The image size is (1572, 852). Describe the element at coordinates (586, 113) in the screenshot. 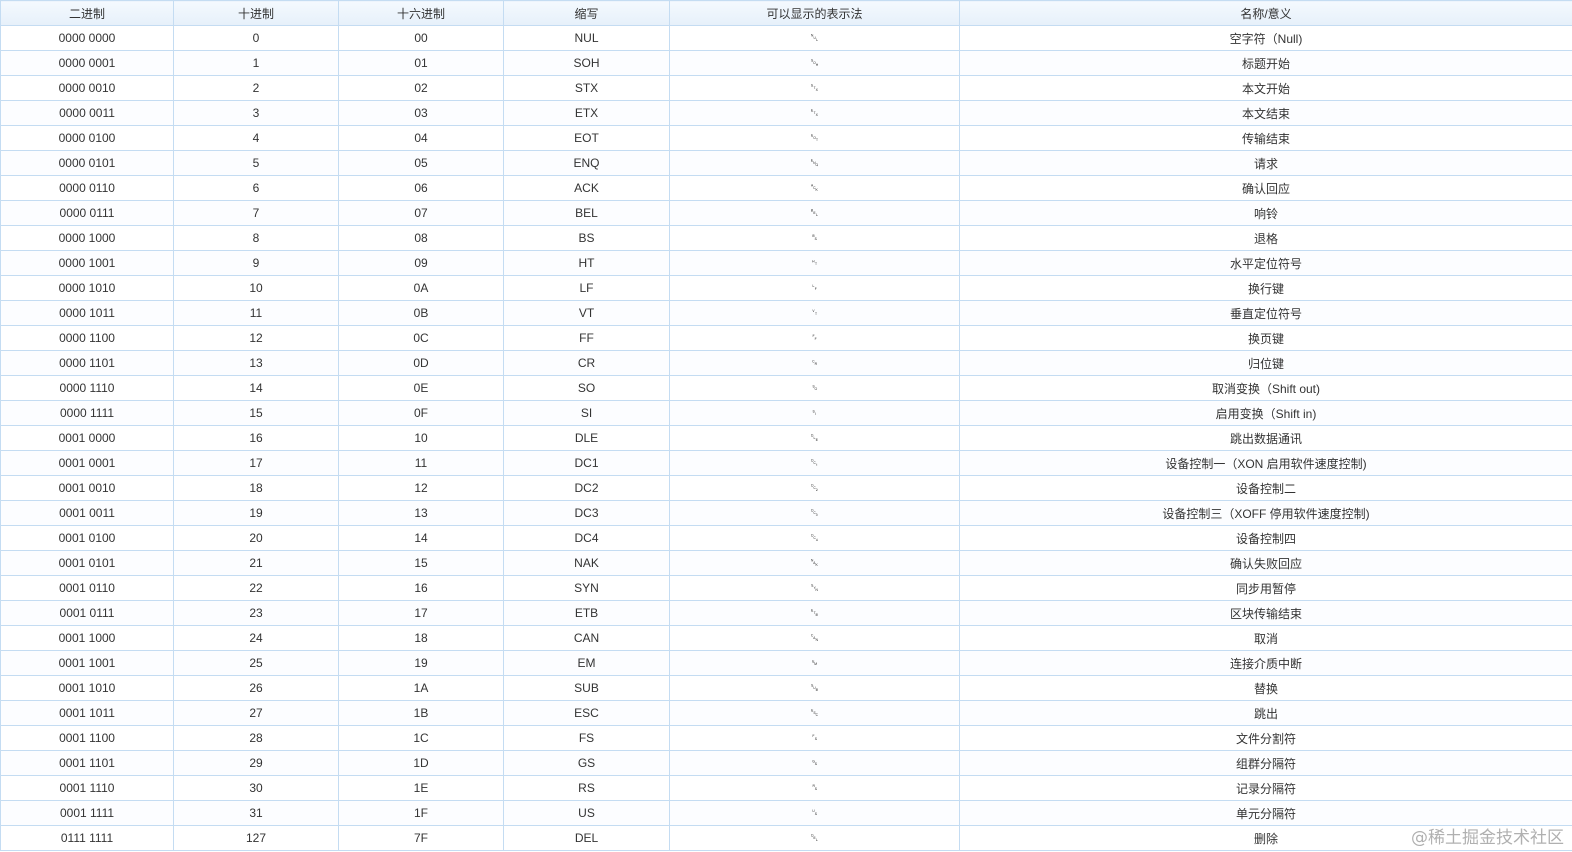

I see `abbreviation-cell: ETX` at that location.